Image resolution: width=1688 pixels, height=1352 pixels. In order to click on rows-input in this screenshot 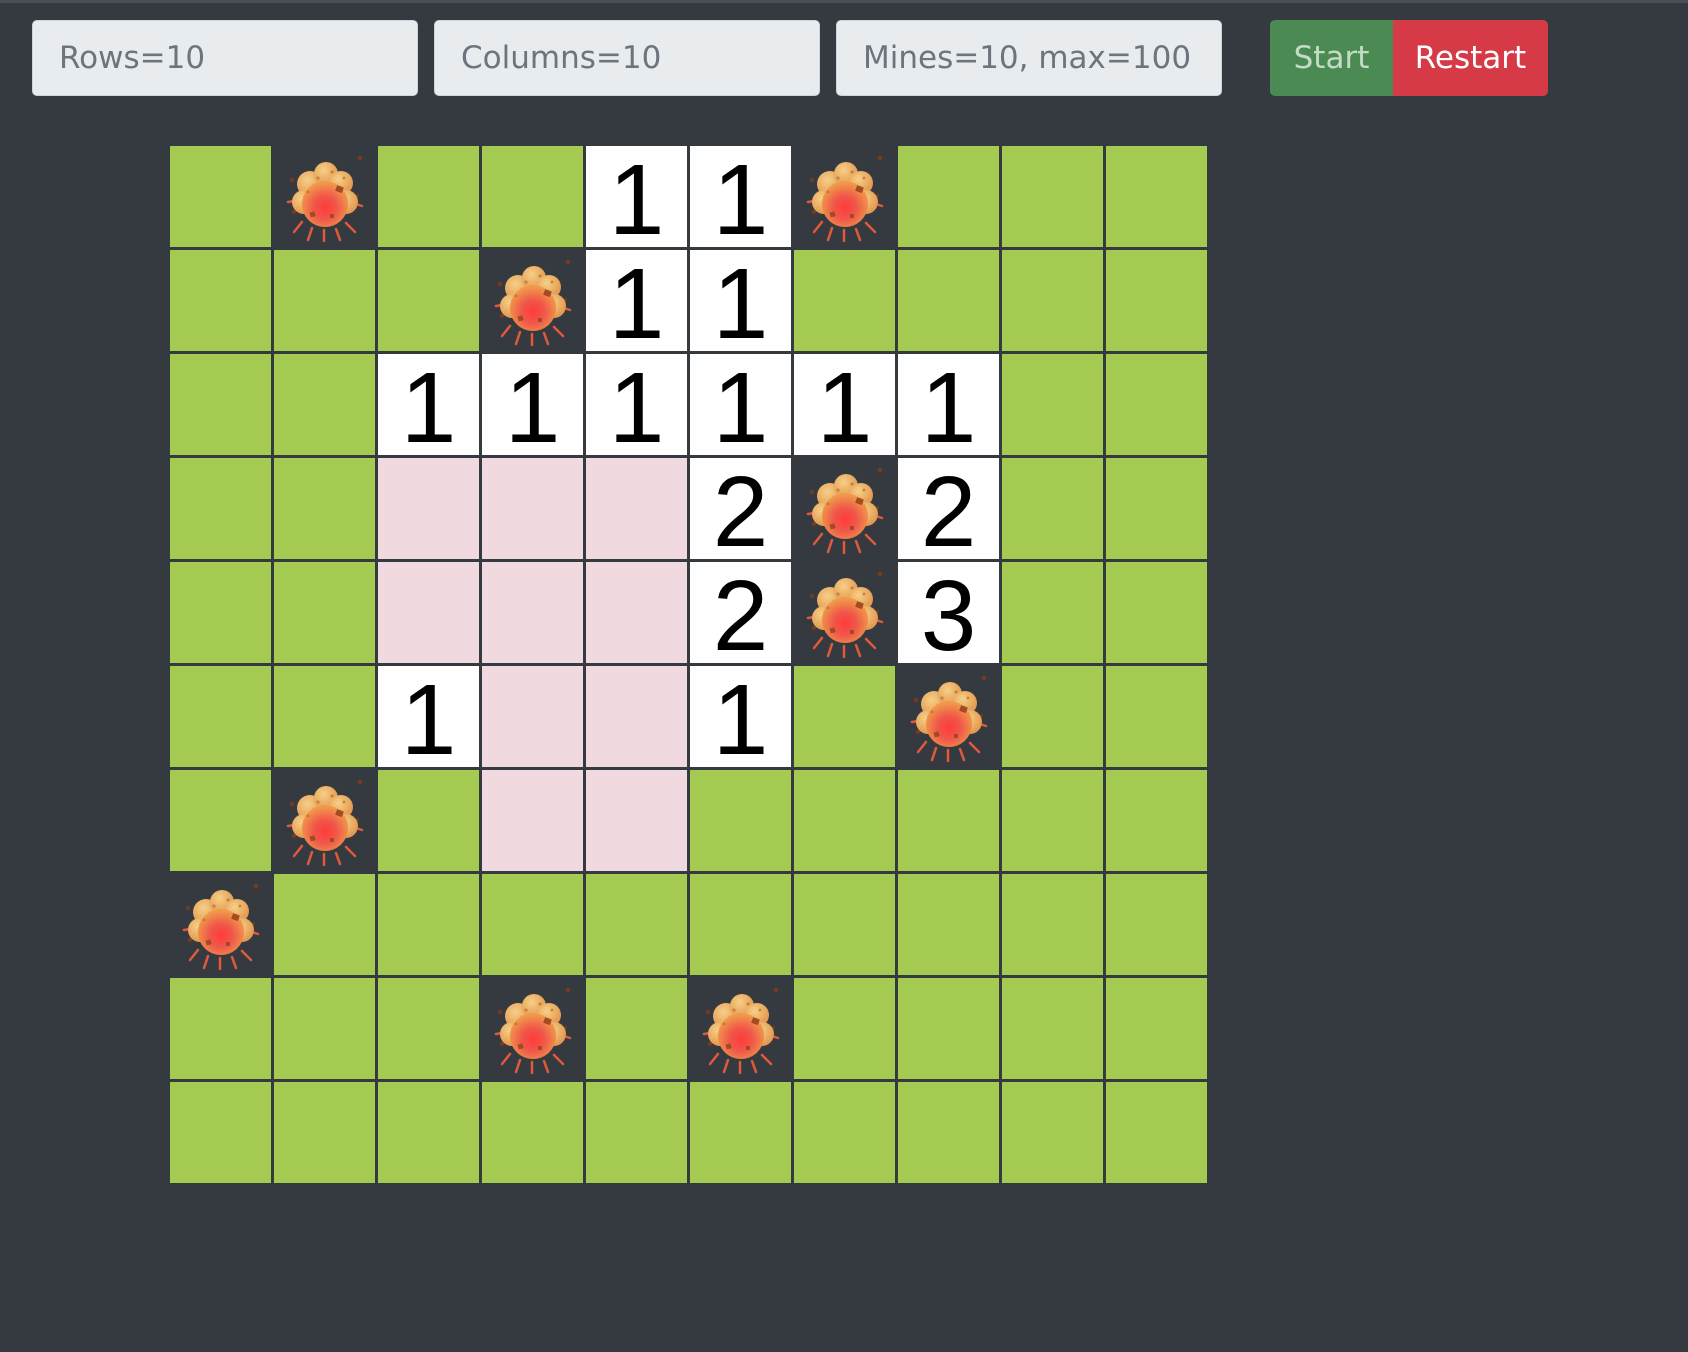, I will do `click(225, 58)`.